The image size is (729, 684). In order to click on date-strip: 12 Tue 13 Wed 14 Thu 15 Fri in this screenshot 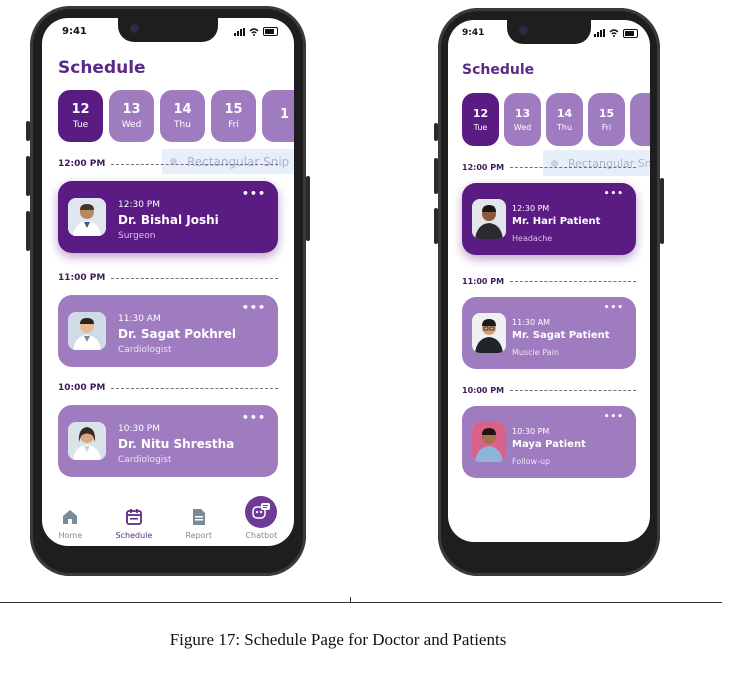, I will do `click(556, 119)`.